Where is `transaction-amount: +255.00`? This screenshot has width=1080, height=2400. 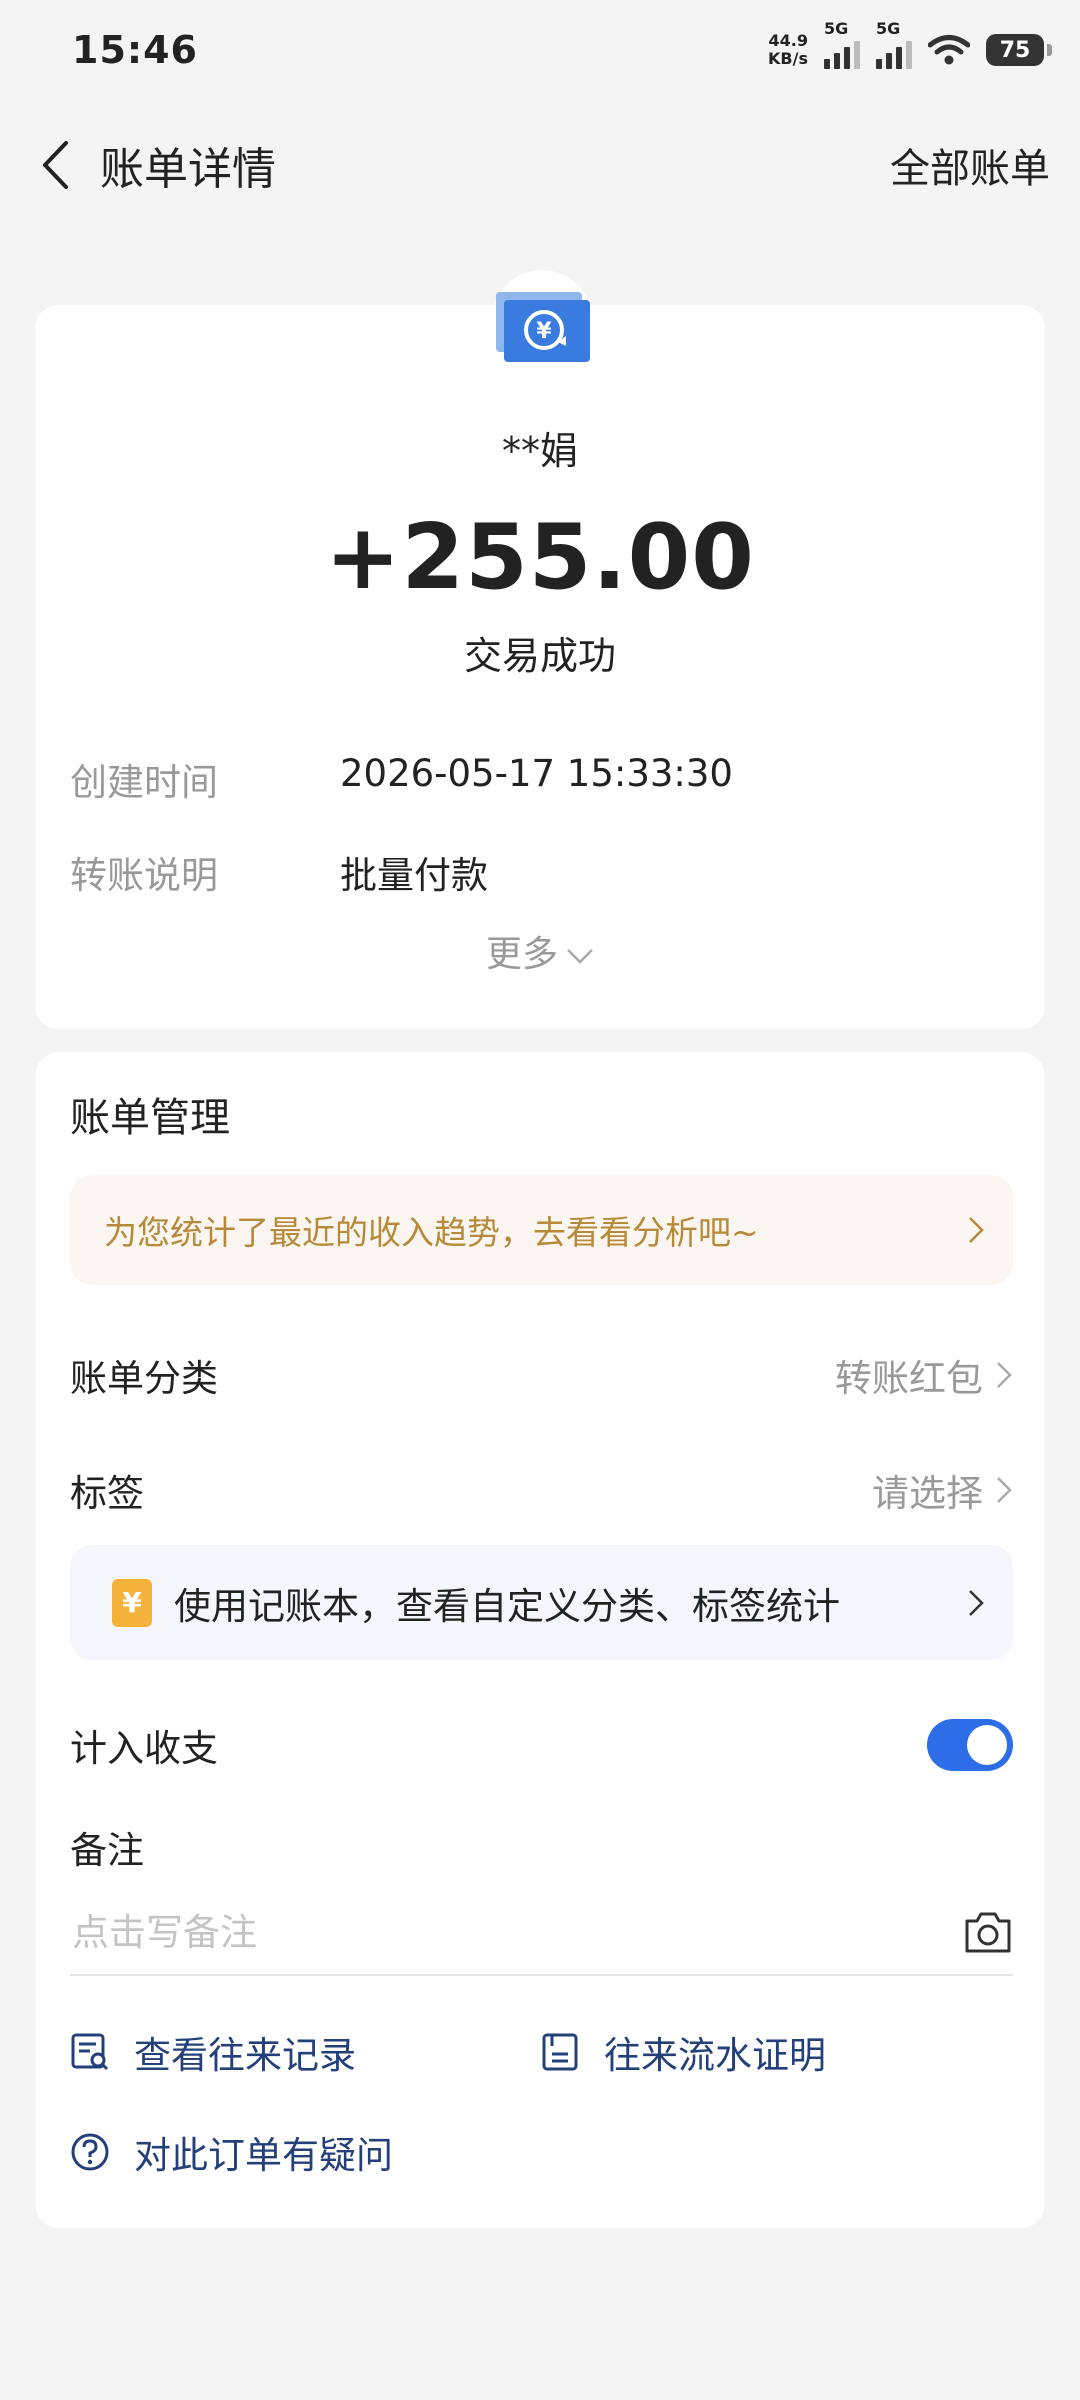 transaction-amount: +255.00 is located at coordinates (540, 557).